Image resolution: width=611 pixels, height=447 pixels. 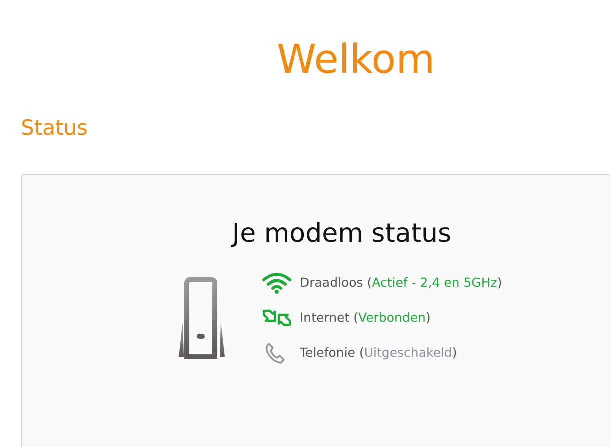 I want to click on page-title: Welkom, so click(x=356, y=60).